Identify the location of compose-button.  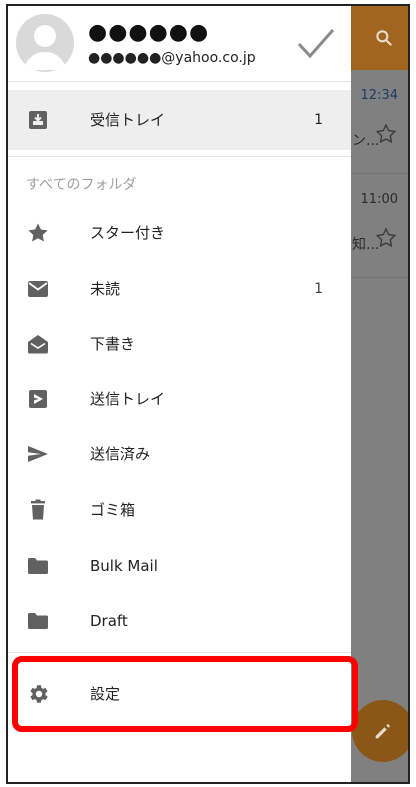
(380, 731).